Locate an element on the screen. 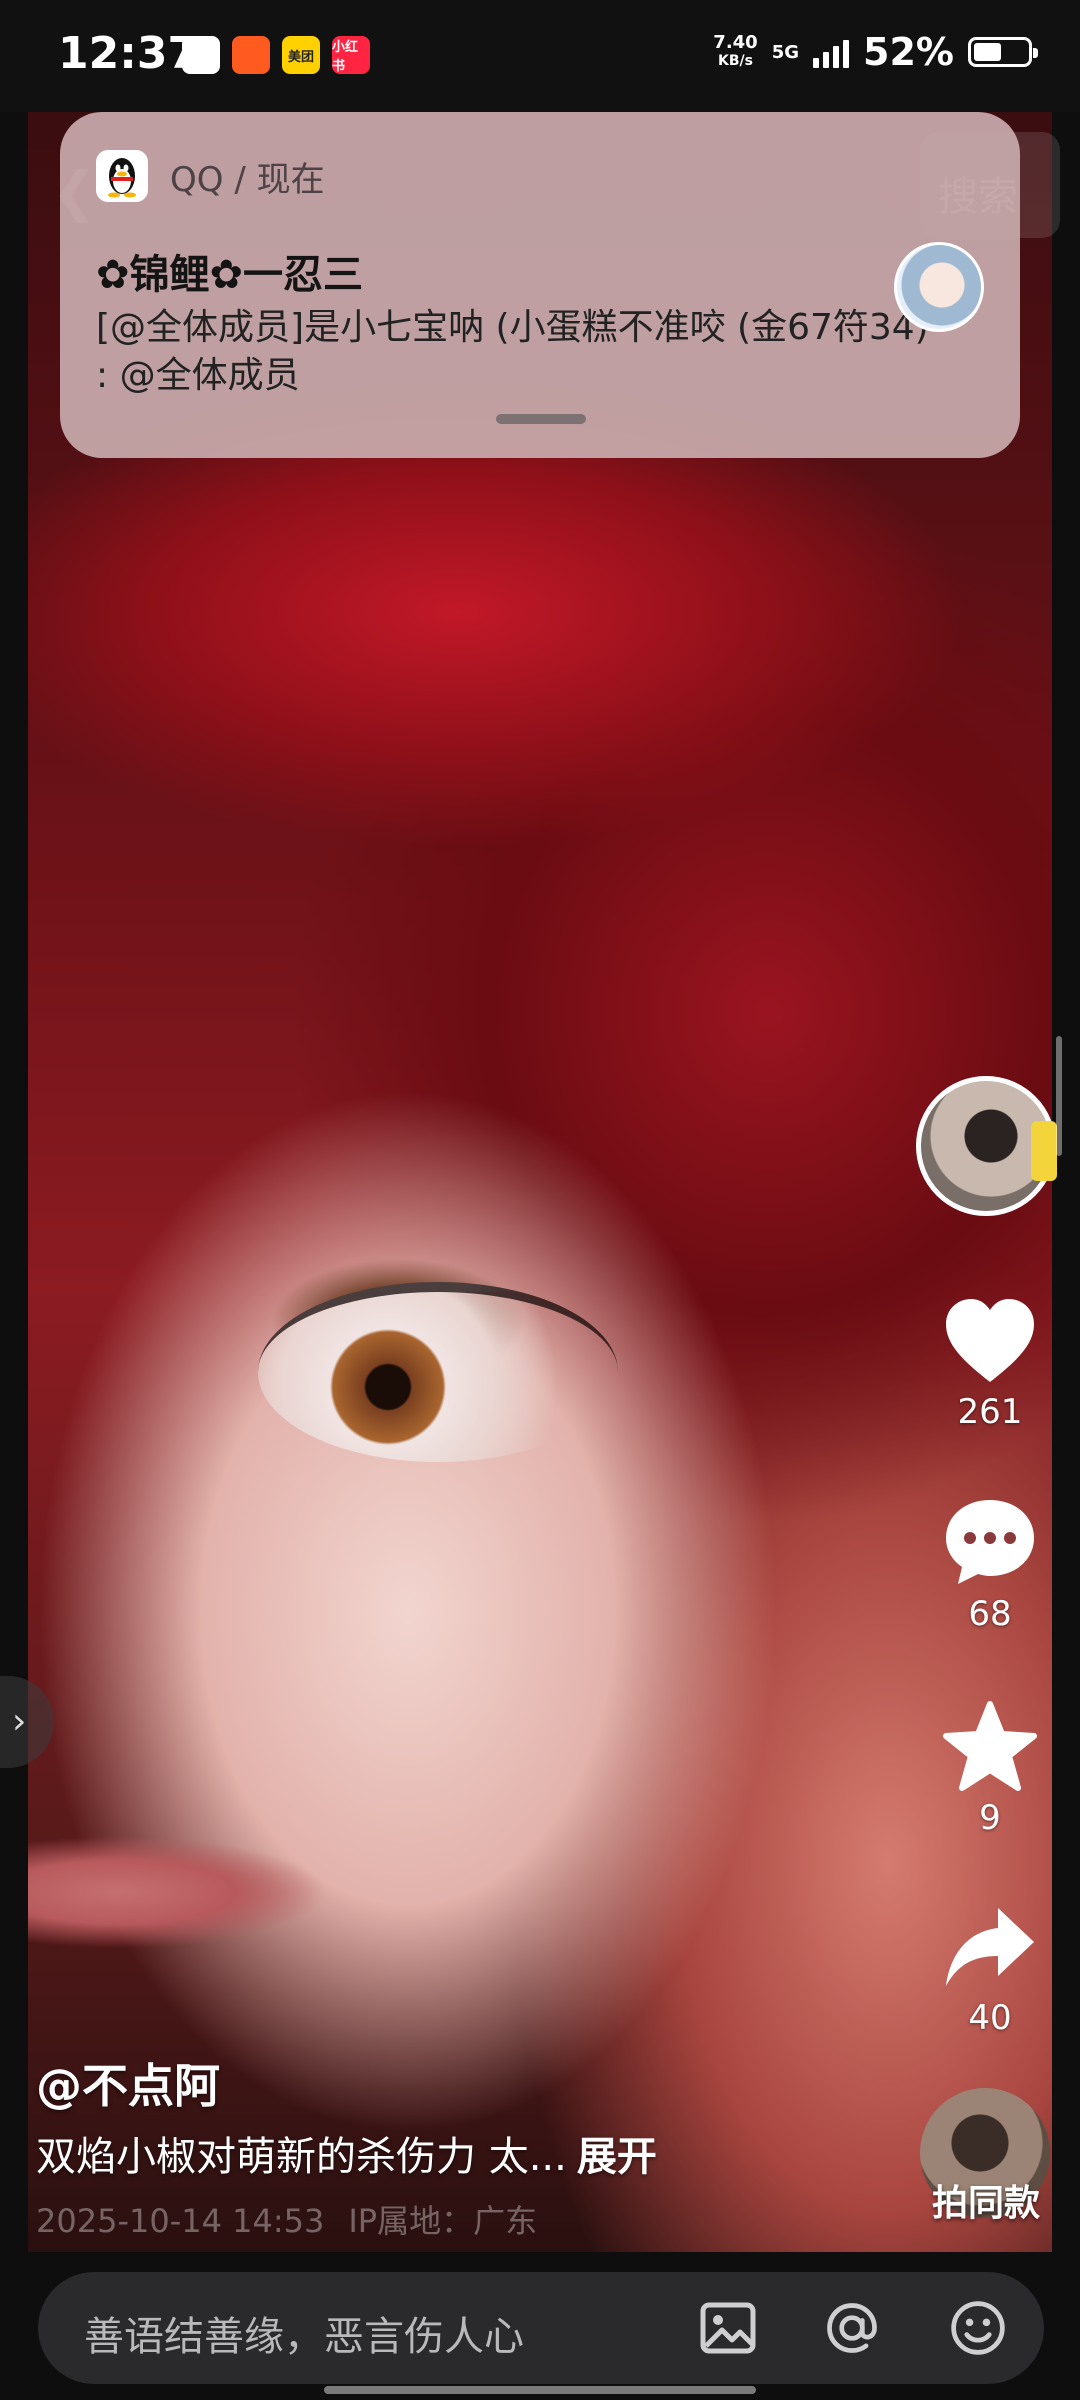  video-meta: 2025-10-14 14:53 IP属地：广东 is located at coordinates (286, 2219).